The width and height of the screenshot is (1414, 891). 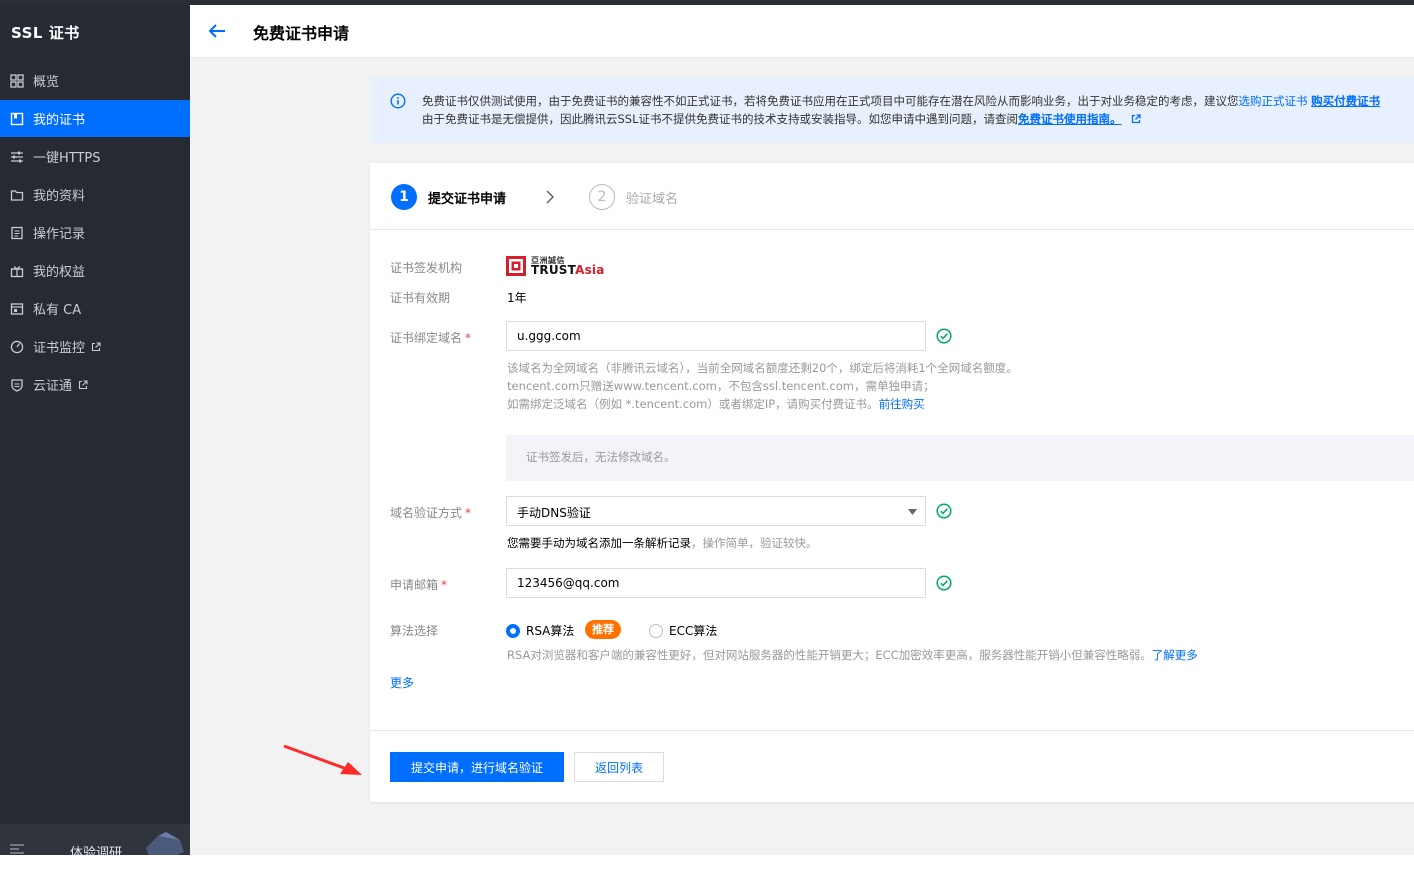 What do you see at coordinates (802, 31) in the screenshot?
I see `page-header: 免费证书申请` at bounding box center [802, 31].